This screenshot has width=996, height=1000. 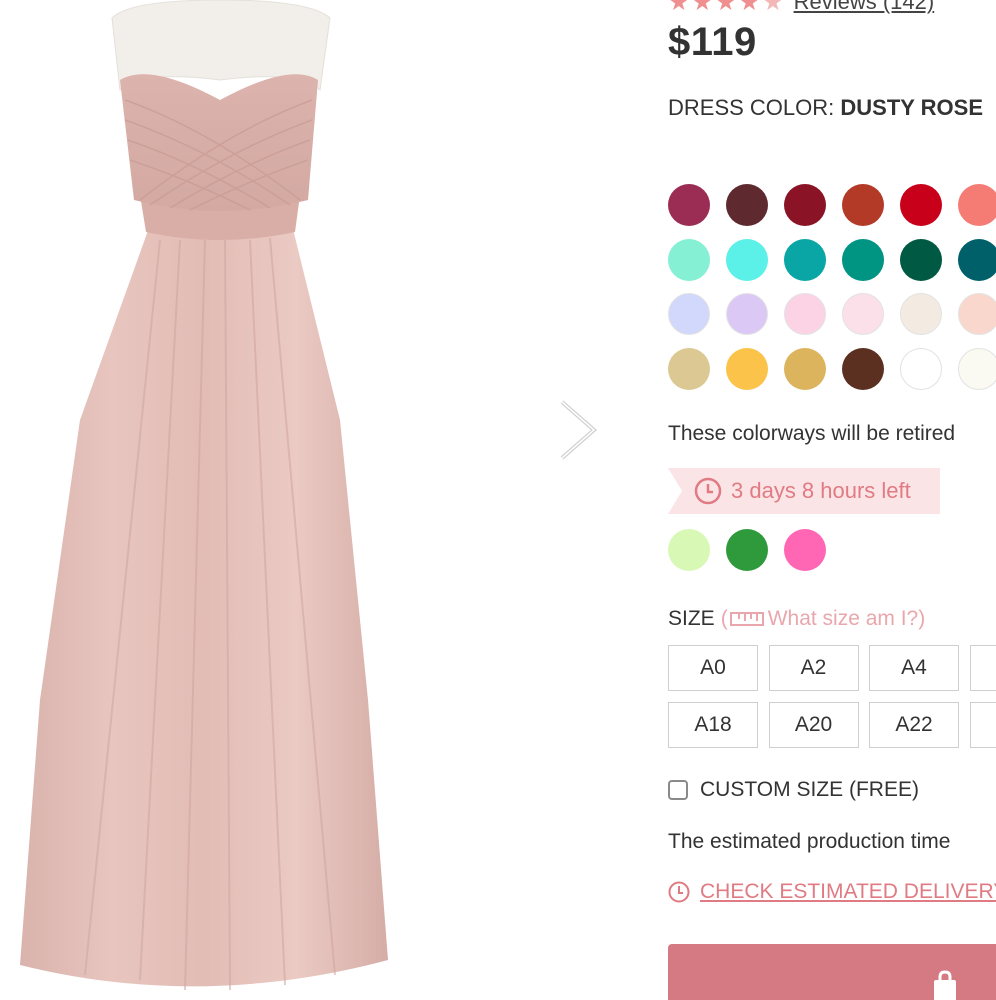 I want to click on size-option-button: A18, so click(x=713, y=725).